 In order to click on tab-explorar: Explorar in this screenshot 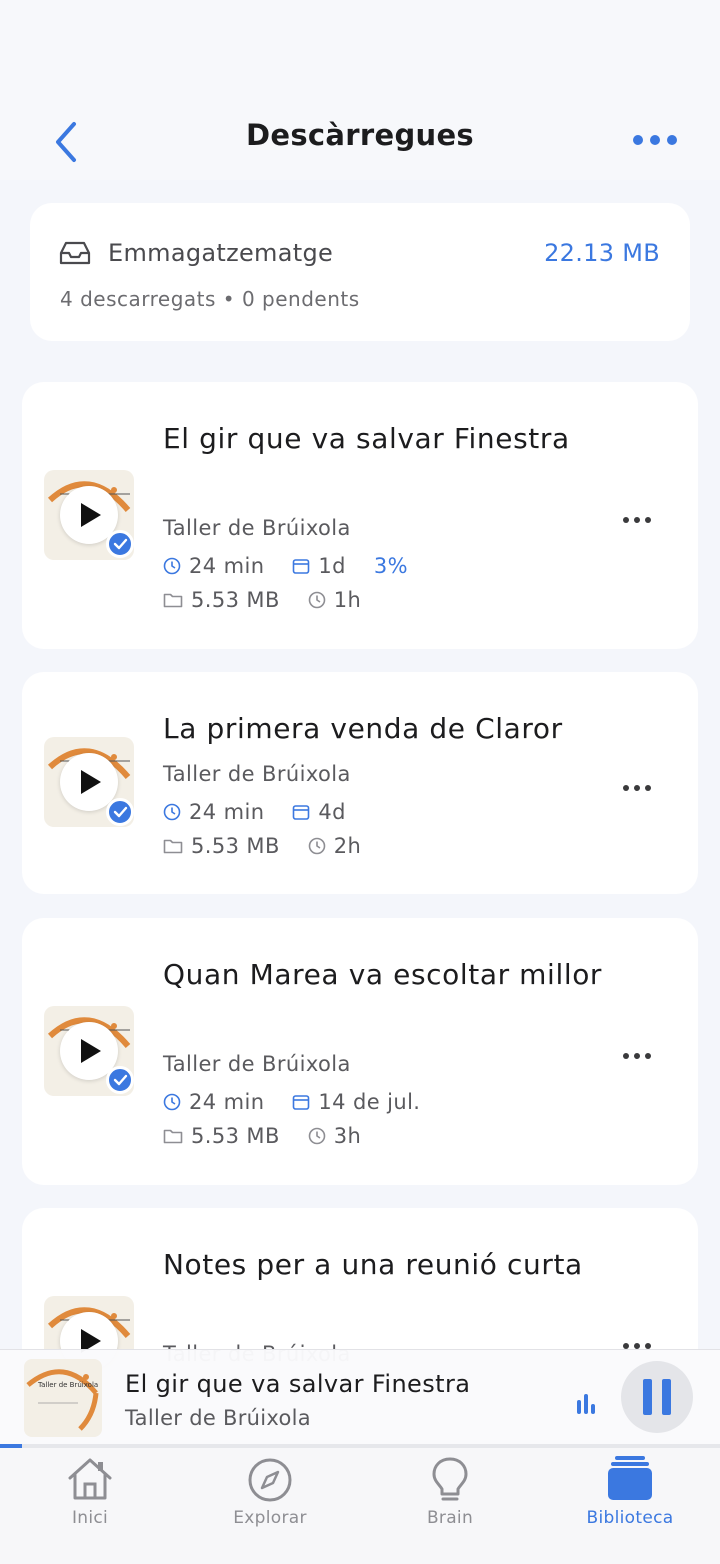, I will do `click(270, 1491)`.